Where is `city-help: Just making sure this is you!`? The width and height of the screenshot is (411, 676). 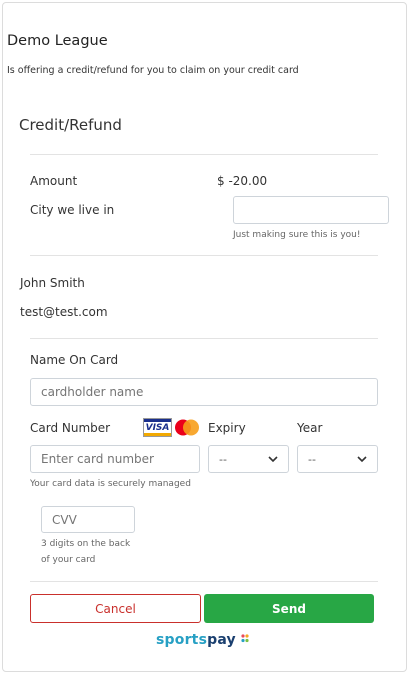
city-help: Just making sure this is you! is located at coordinates (297, 235).